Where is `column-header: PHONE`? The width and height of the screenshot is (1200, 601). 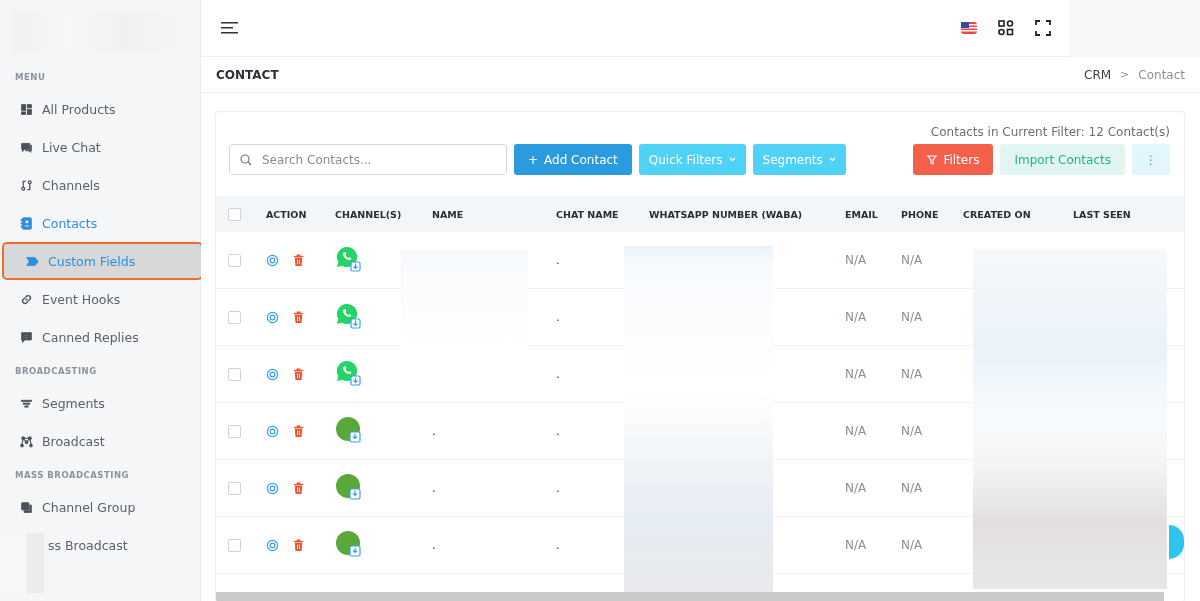 column-header: PHONE is located at coordinates (920, 214).